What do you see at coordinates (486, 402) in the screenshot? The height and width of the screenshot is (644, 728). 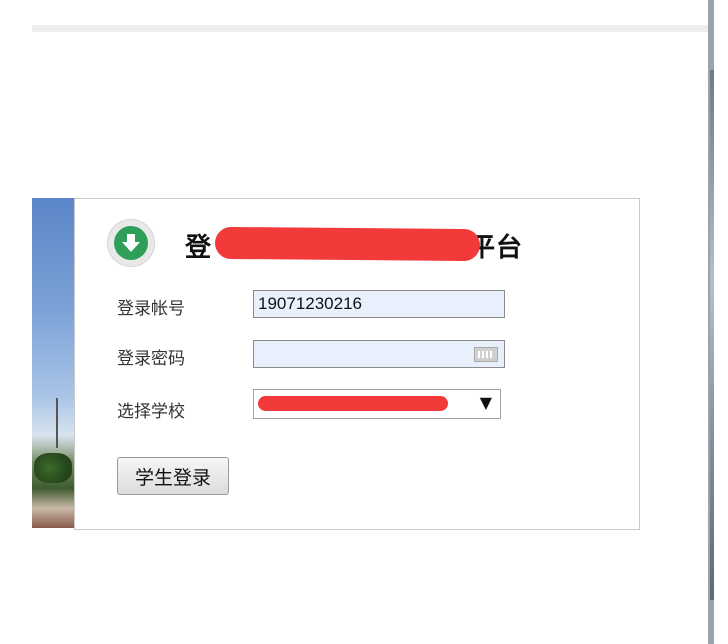 I see `triangle-down-icon: ▼` at bounding box center [486, 402].